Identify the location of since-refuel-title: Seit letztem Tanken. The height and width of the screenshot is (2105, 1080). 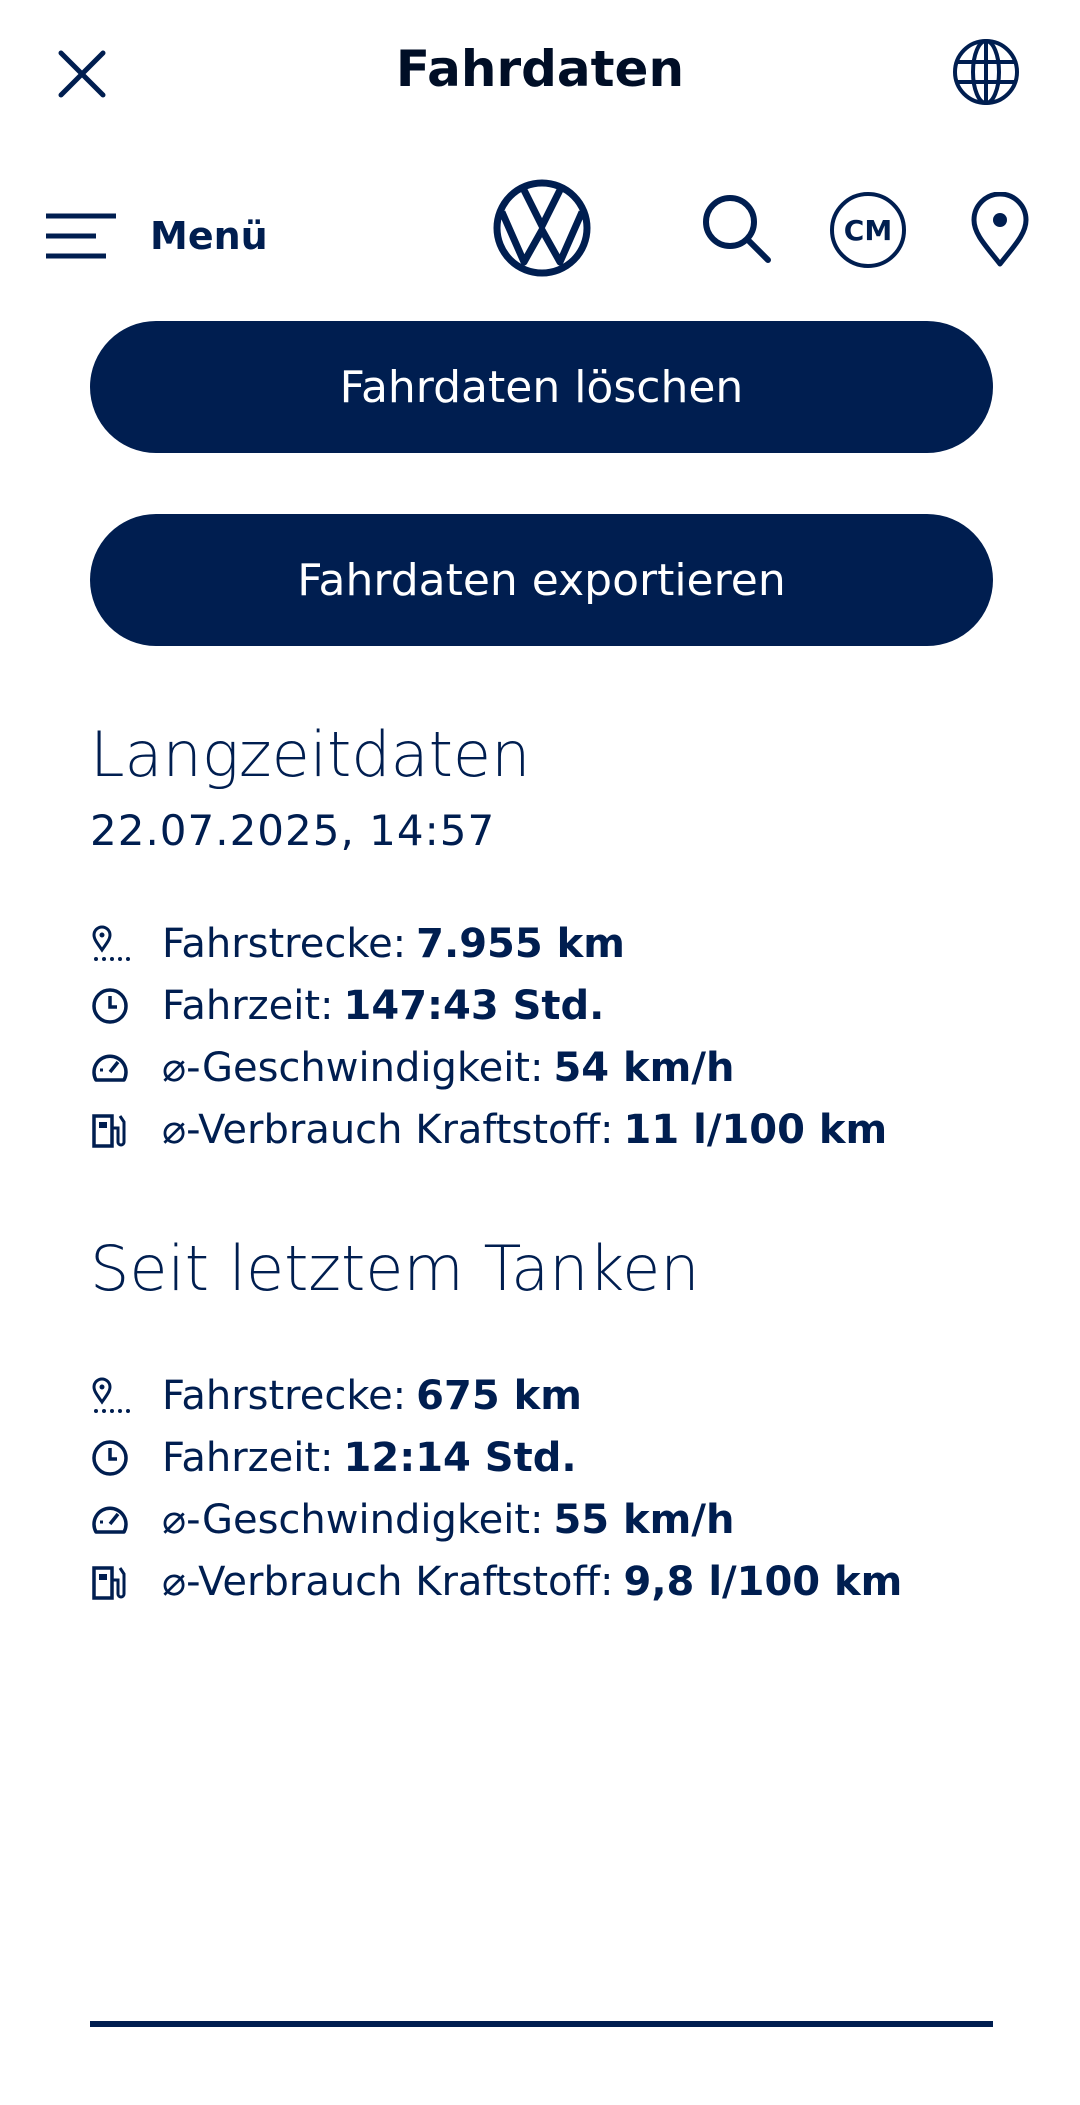
(395, 1268).